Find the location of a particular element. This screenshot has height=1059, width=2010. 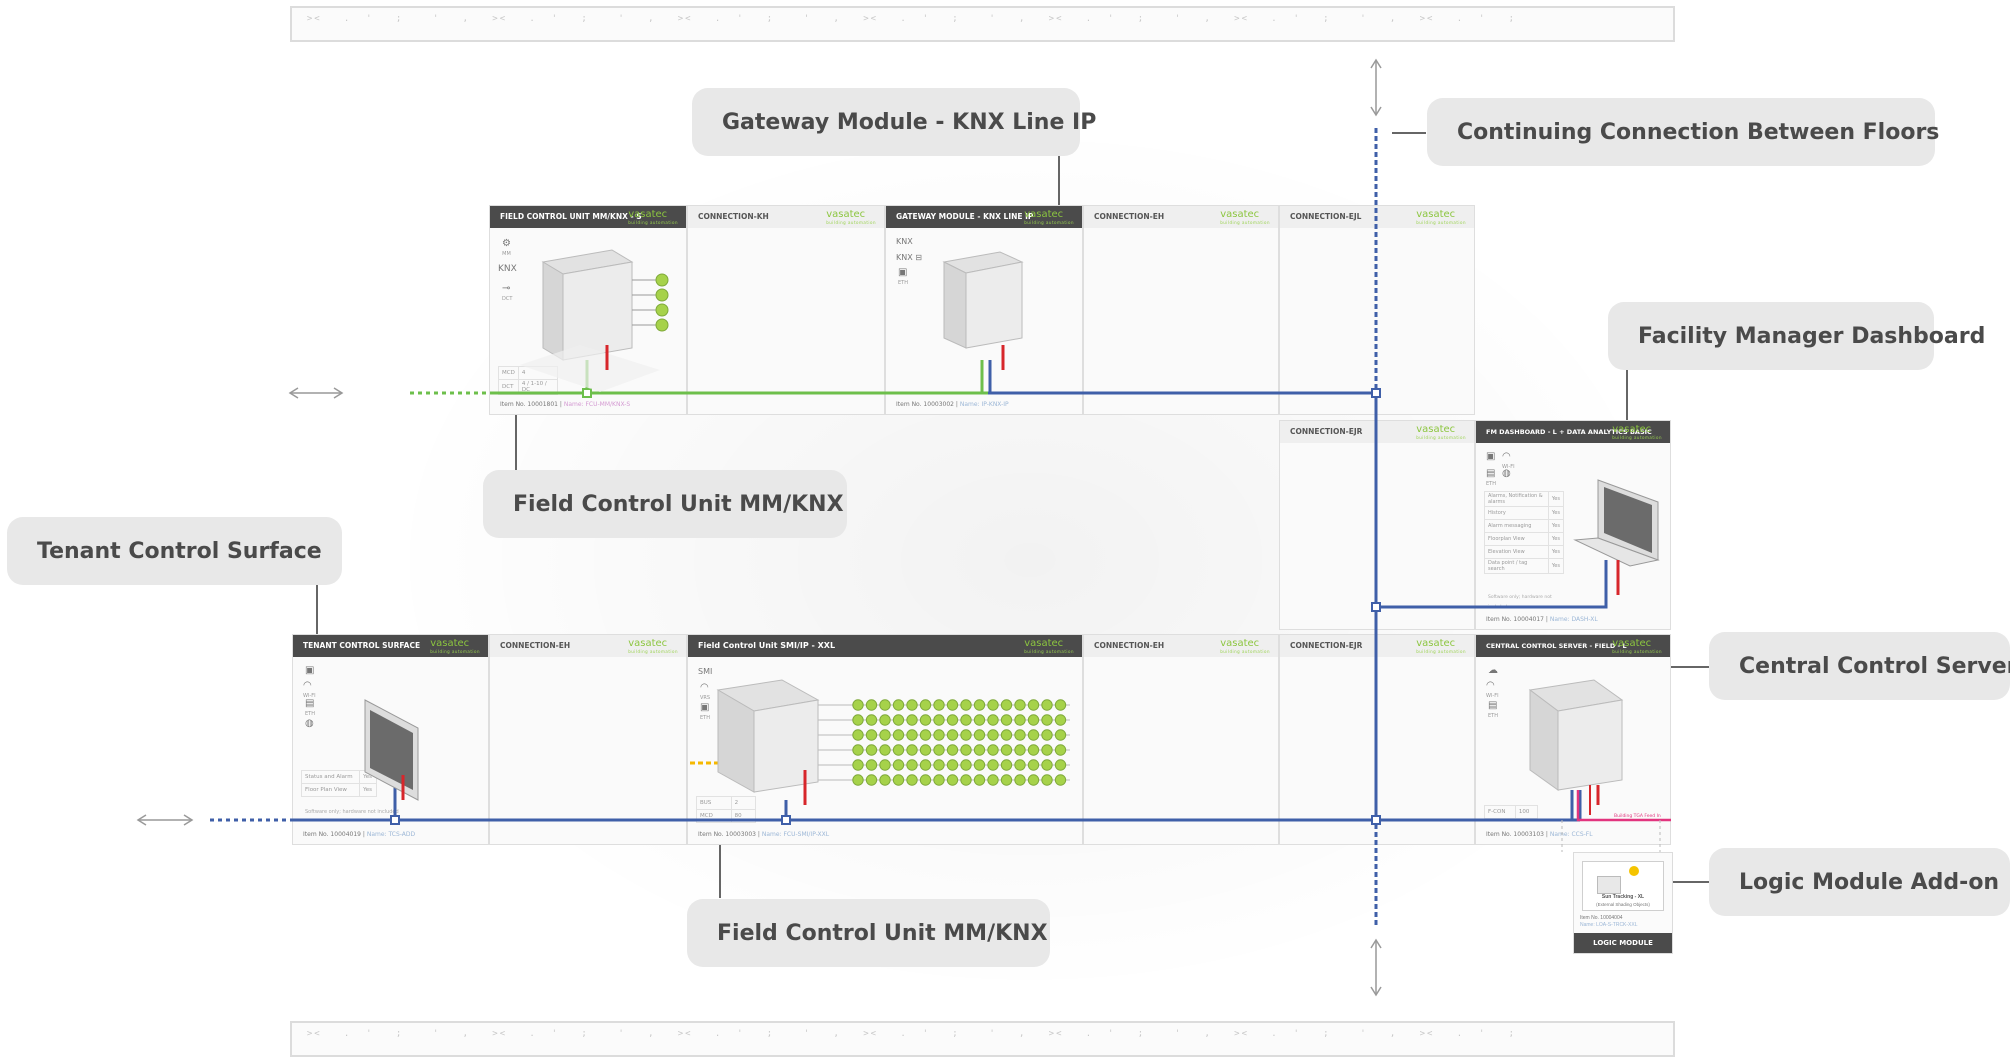

callout-tenant-control-surface: Tenant Control Surface is located at coordinates (174, 551).